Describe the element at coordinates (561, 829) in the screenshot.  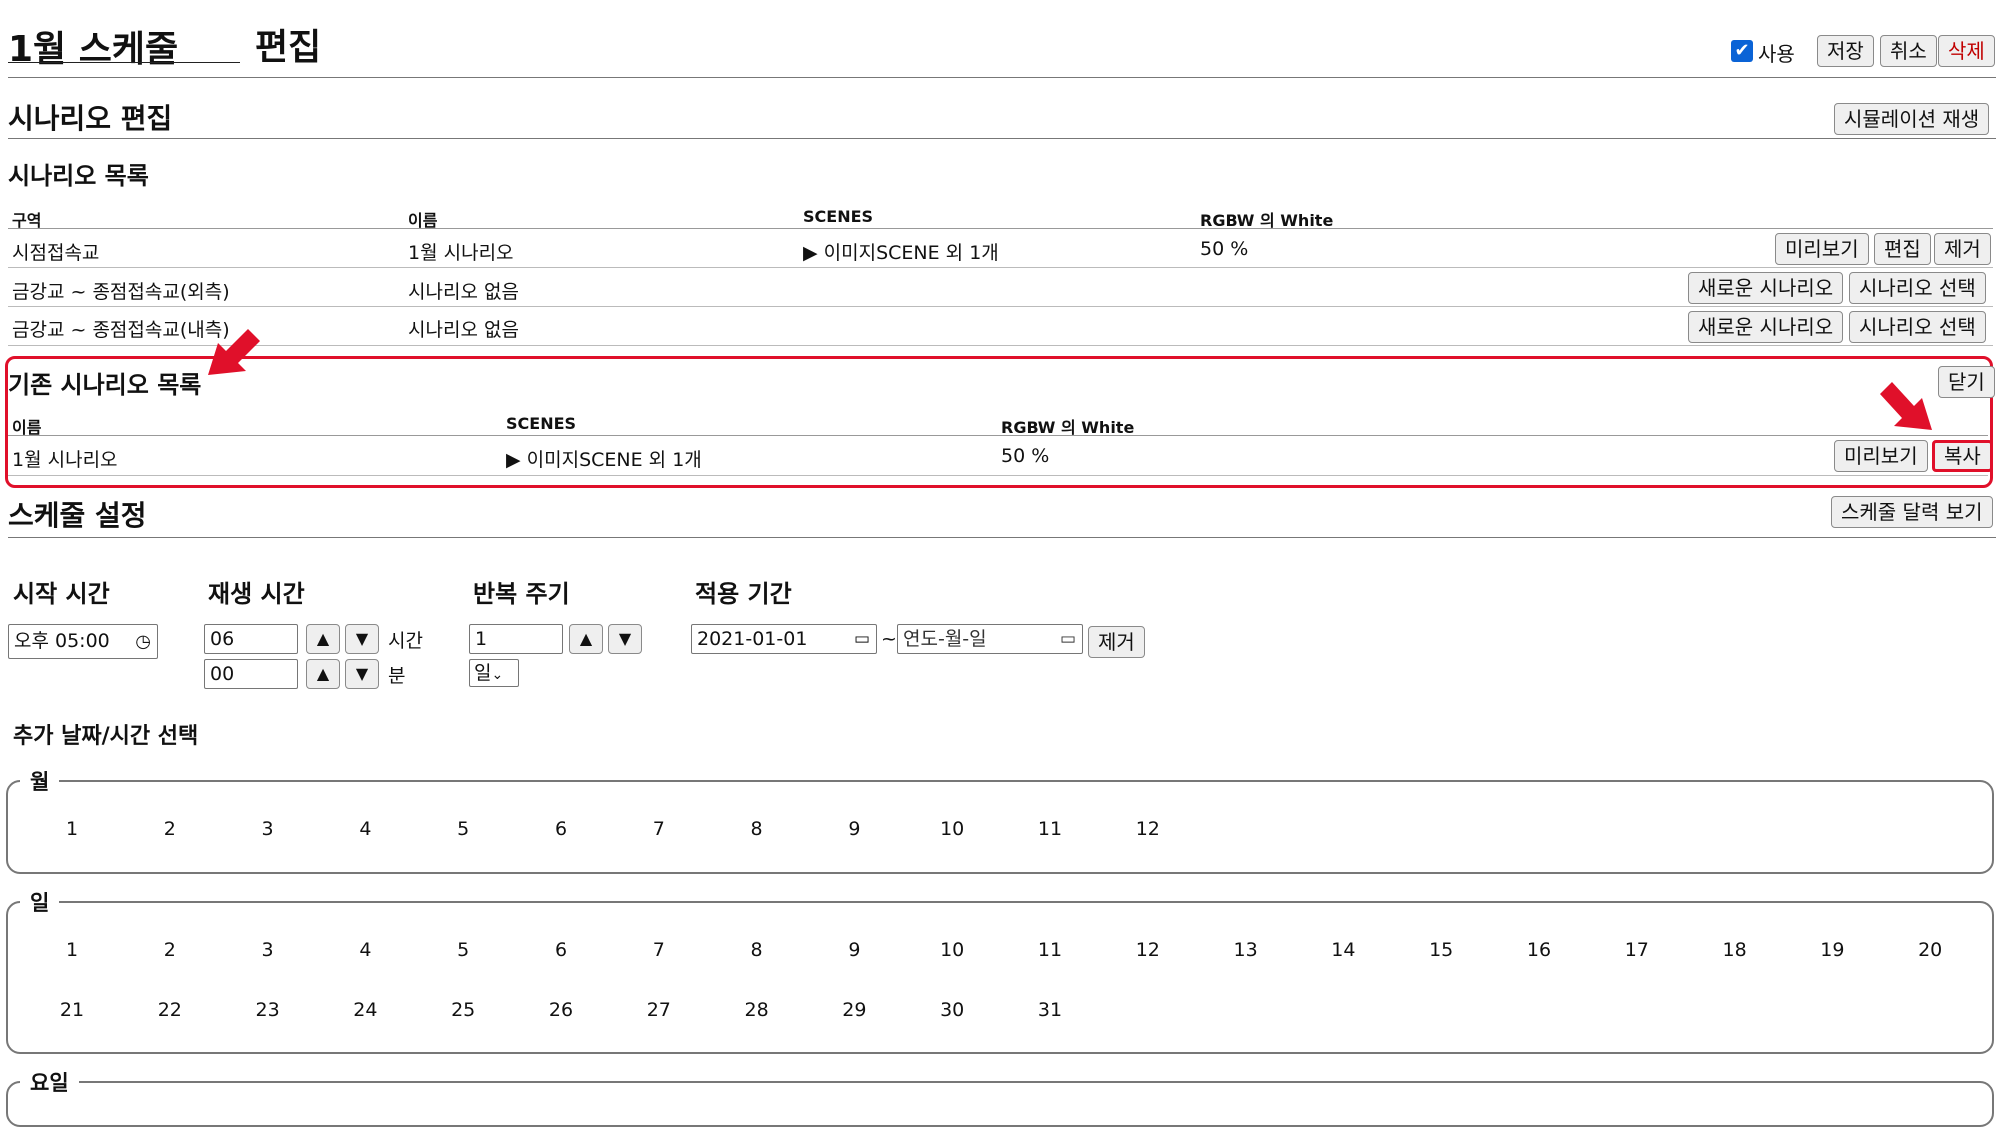
I see `month-option: 6` at that location.